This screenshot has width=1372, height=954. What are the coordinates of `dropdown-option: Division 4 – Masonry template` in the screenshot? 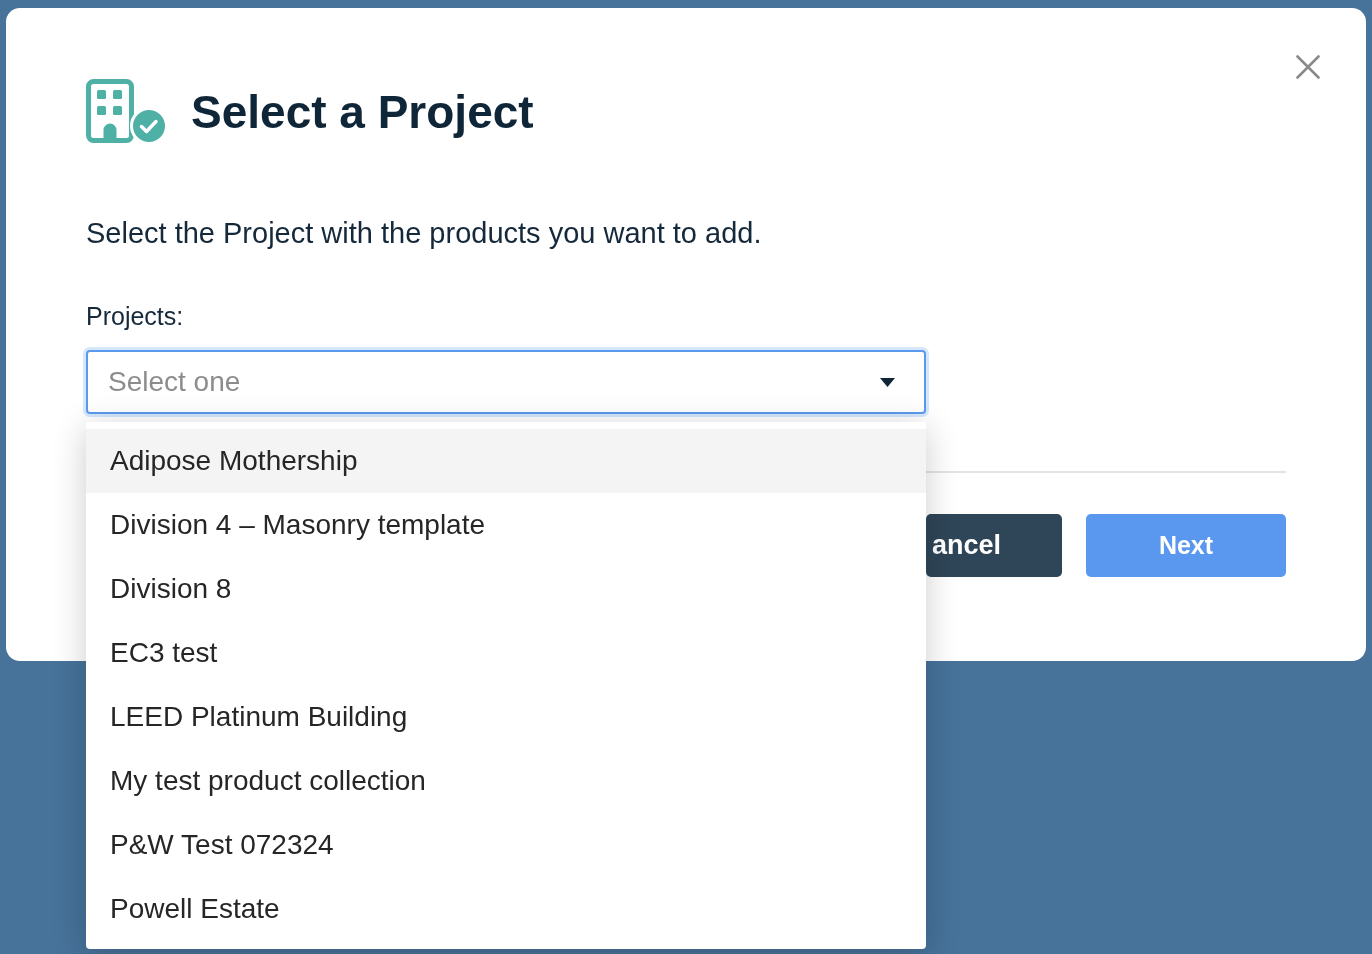 It's located at (506, 525).